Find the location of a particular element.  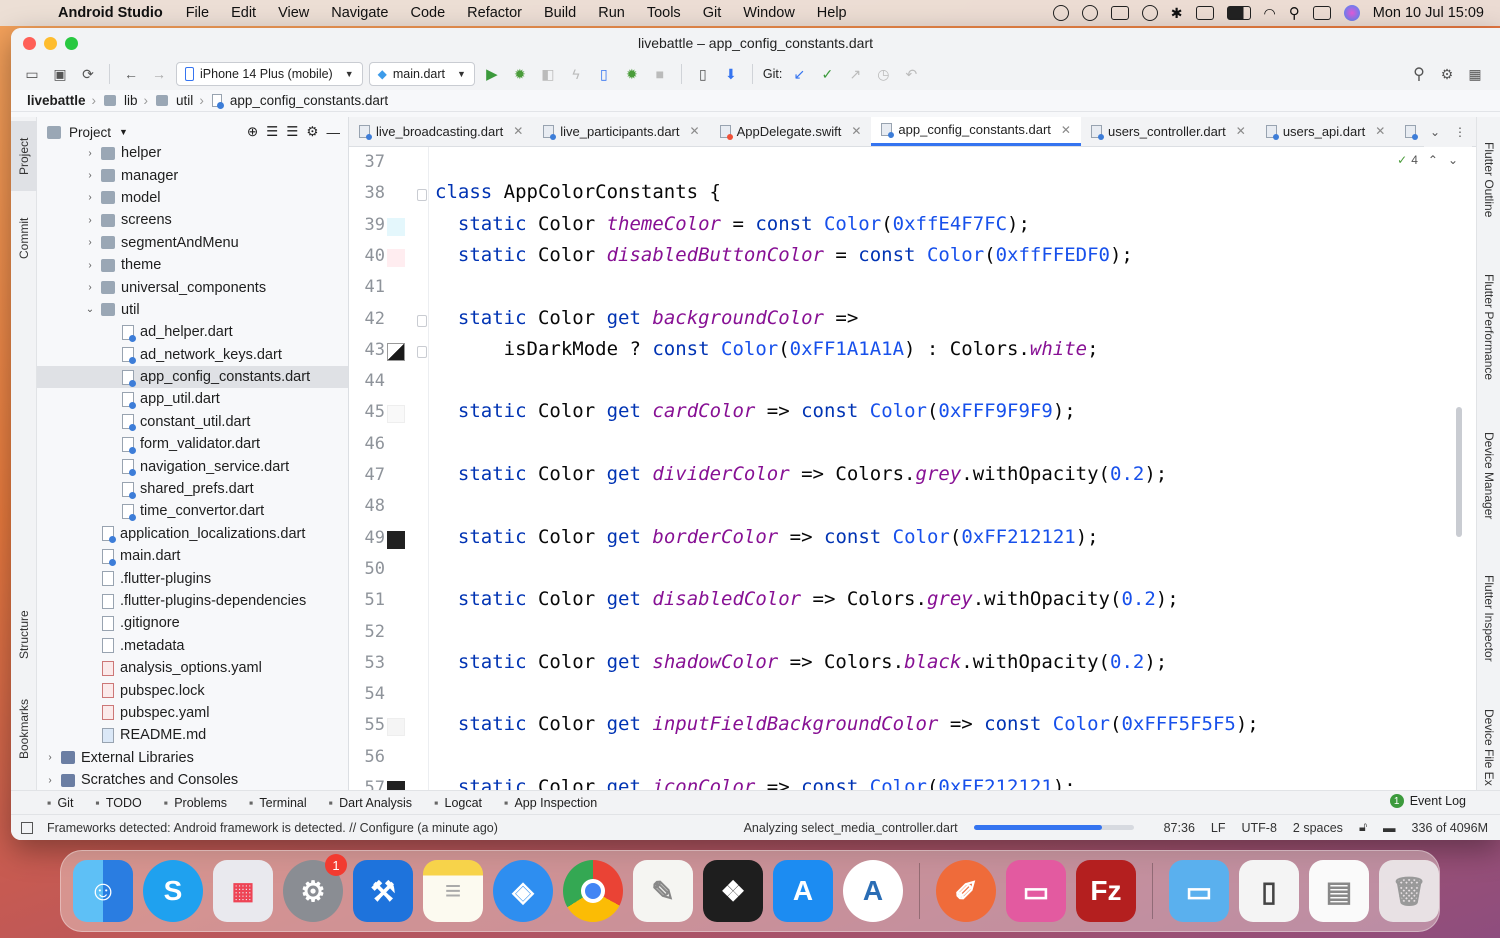

siri-icon is located at coordinates (1351, 13).